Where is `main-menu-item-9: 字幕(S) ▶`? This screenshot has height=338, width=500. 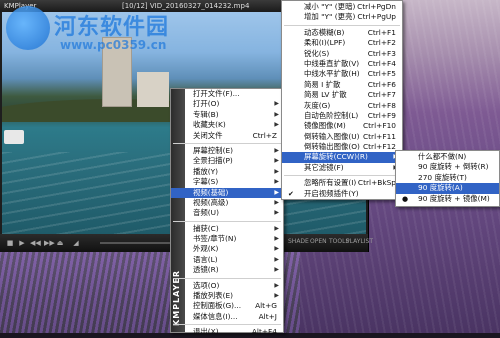
main-menu-item-9: 字幕(S) ▶ is located at coordinates (227, 182).